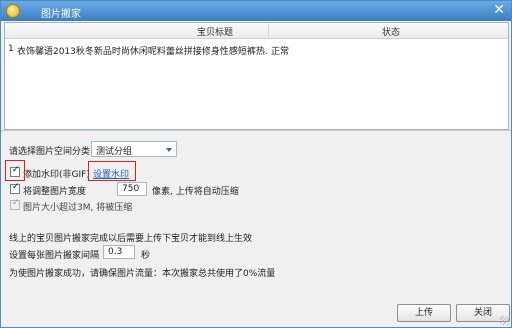 This screenshot has width=512, height=328. I want to click on watermark-label: 添加水印(非GIF), so click(56, 175).